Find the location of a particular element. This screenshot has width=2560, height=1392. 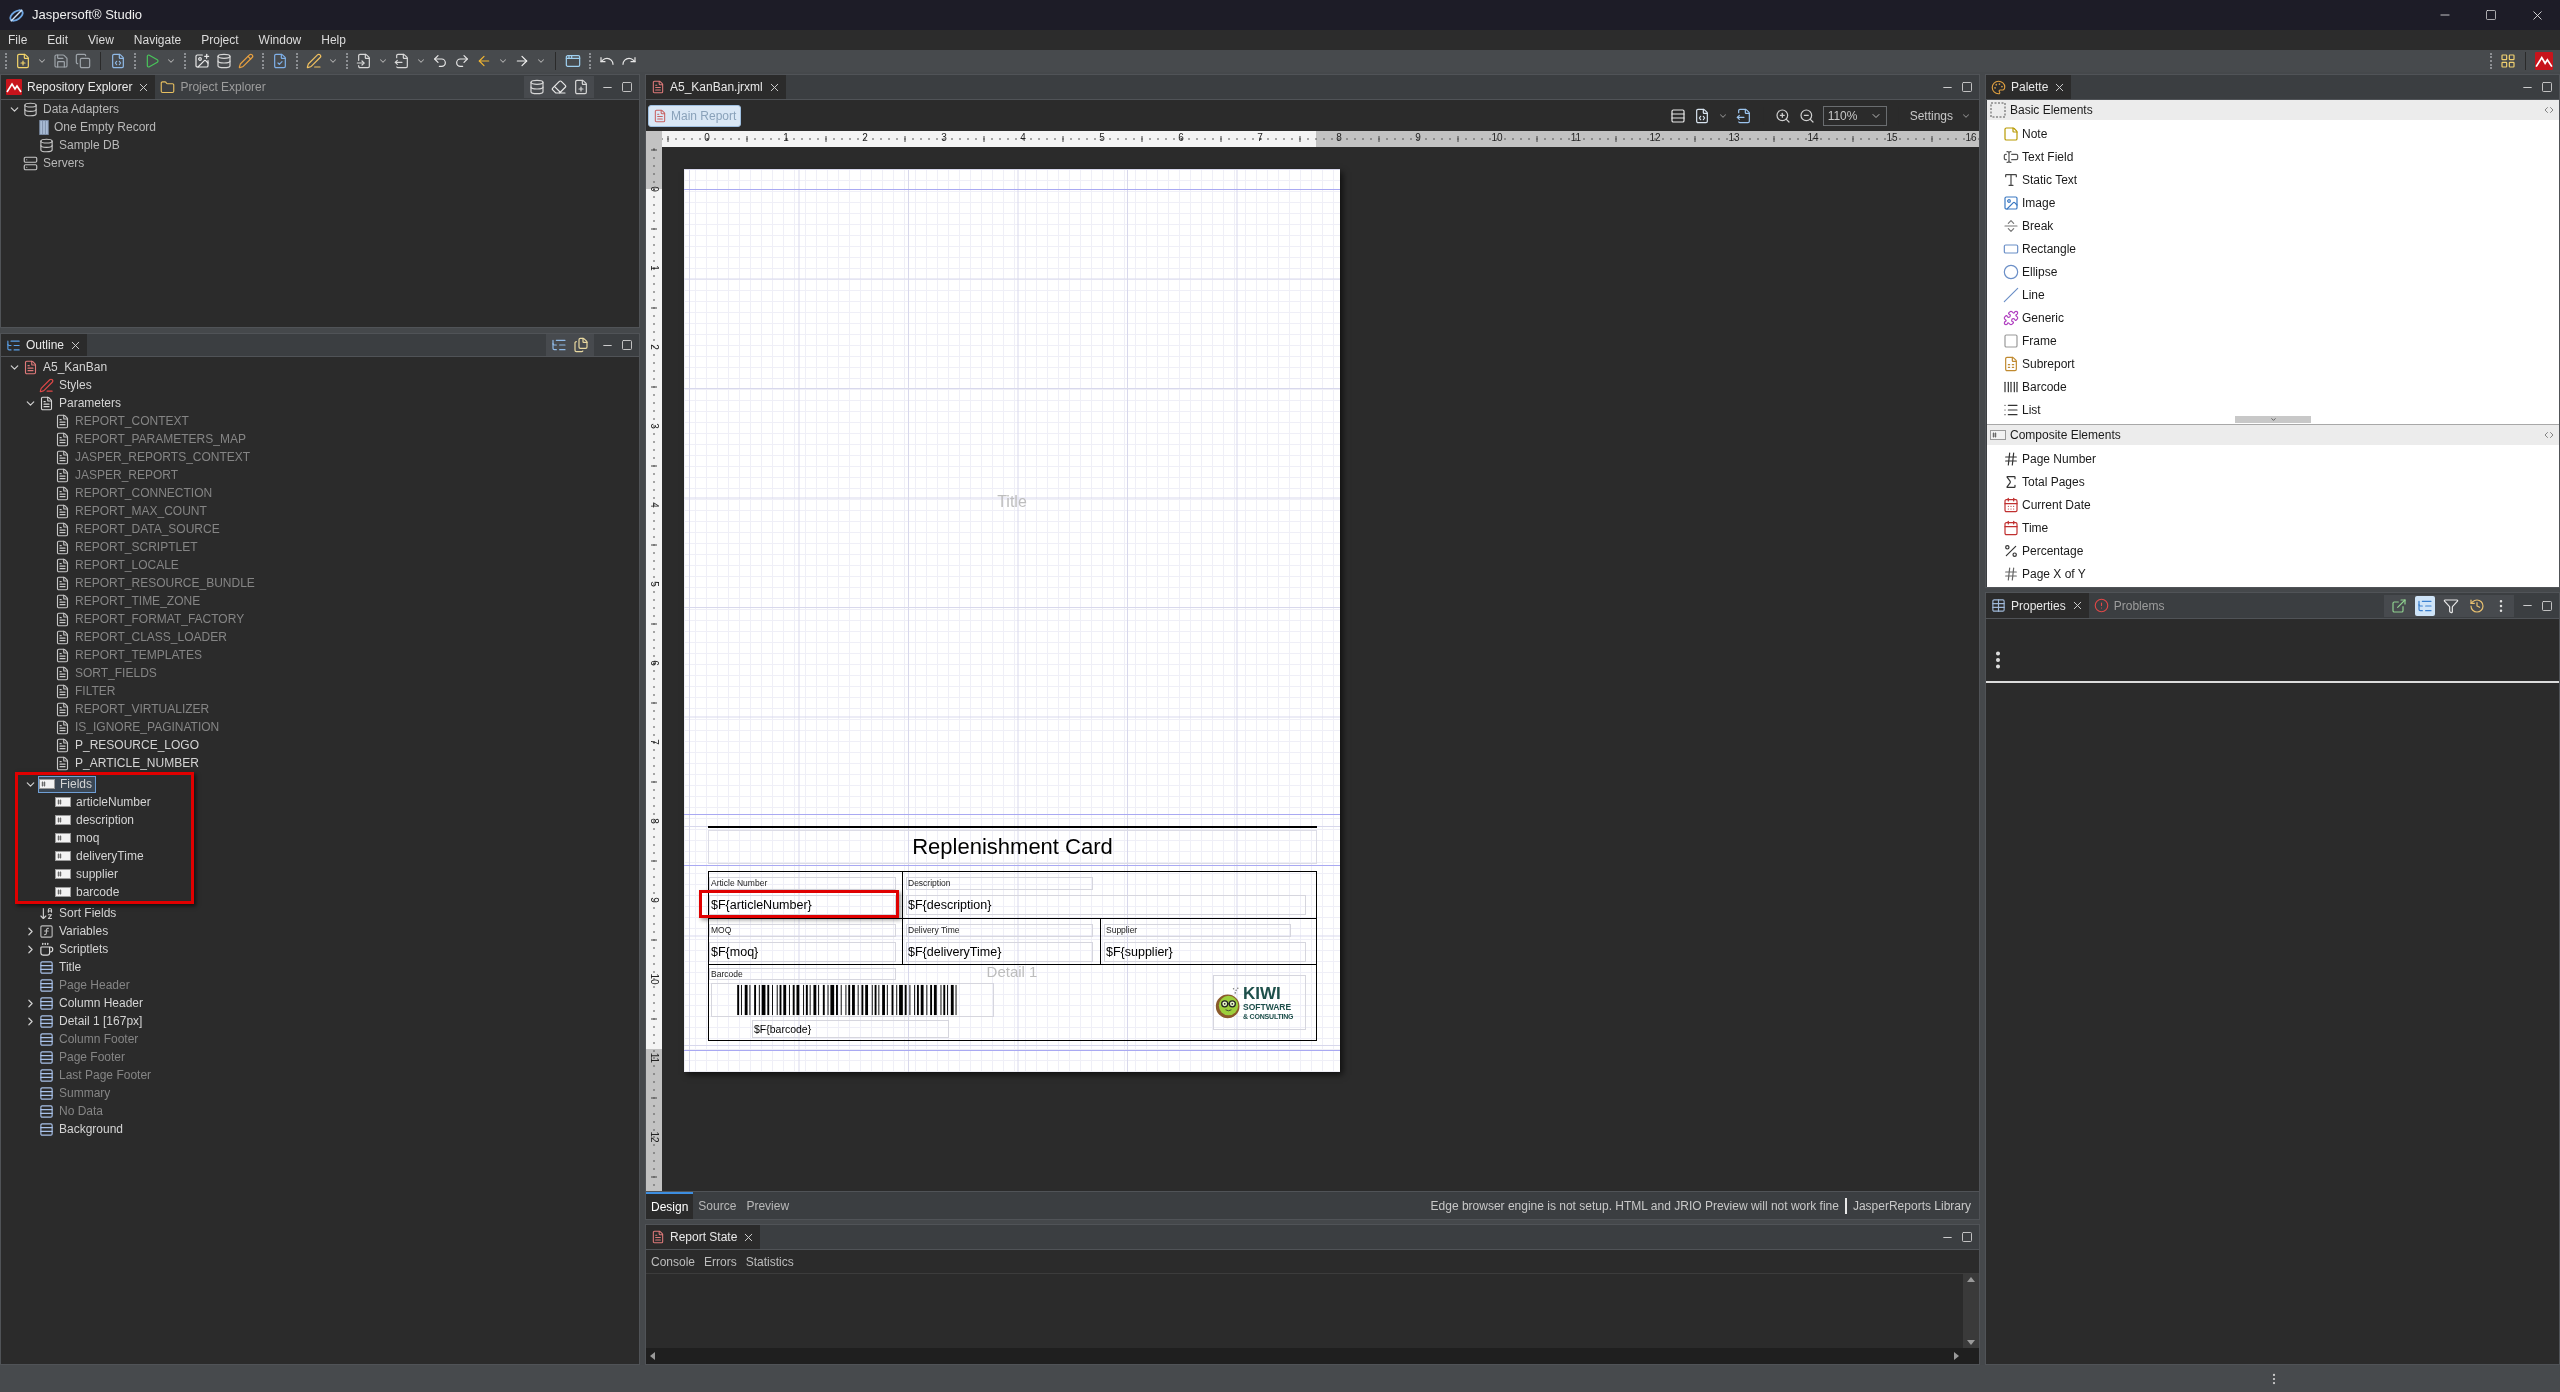

tree-item: REPORT_RESOURCE_BUNDLE is located at coordinates (156, 583).